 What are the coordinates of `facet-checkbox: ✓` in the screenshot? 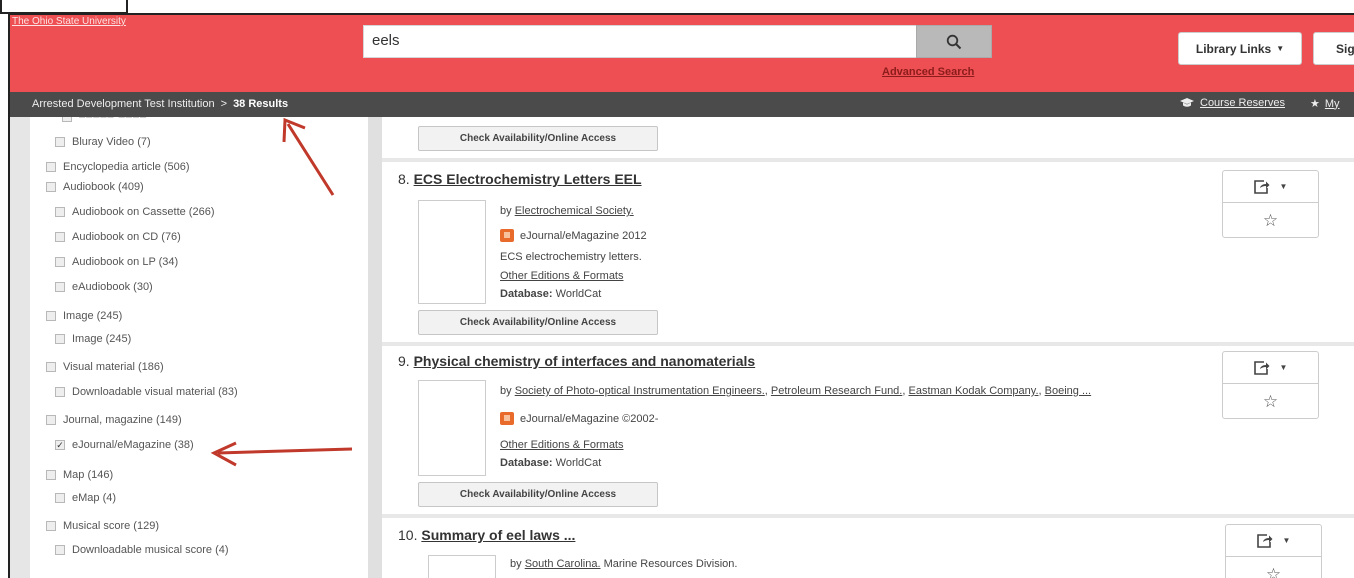 It's located at (60, 445).